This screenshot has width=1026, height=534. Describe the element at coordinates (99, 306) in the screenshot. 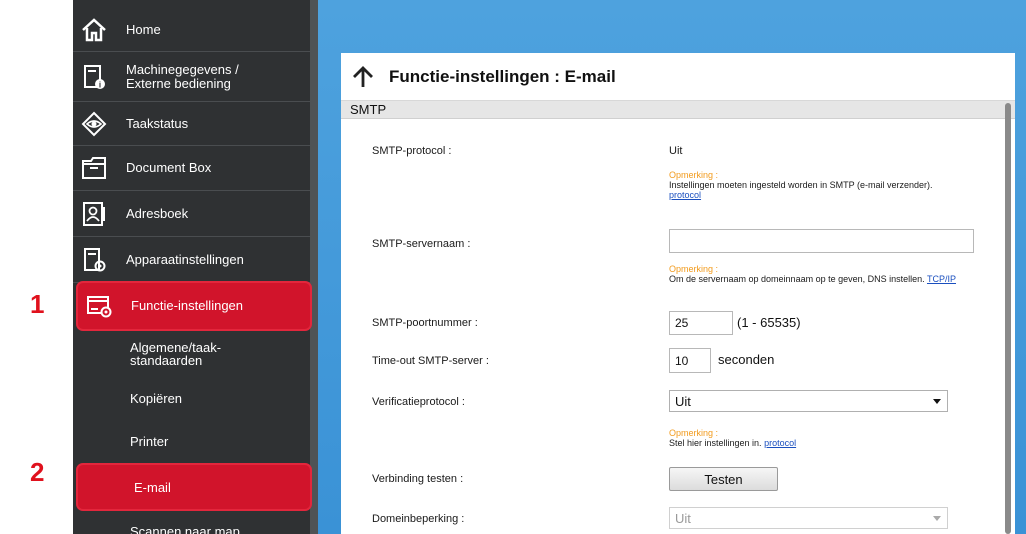

I see `function-settings-icon` at that location.